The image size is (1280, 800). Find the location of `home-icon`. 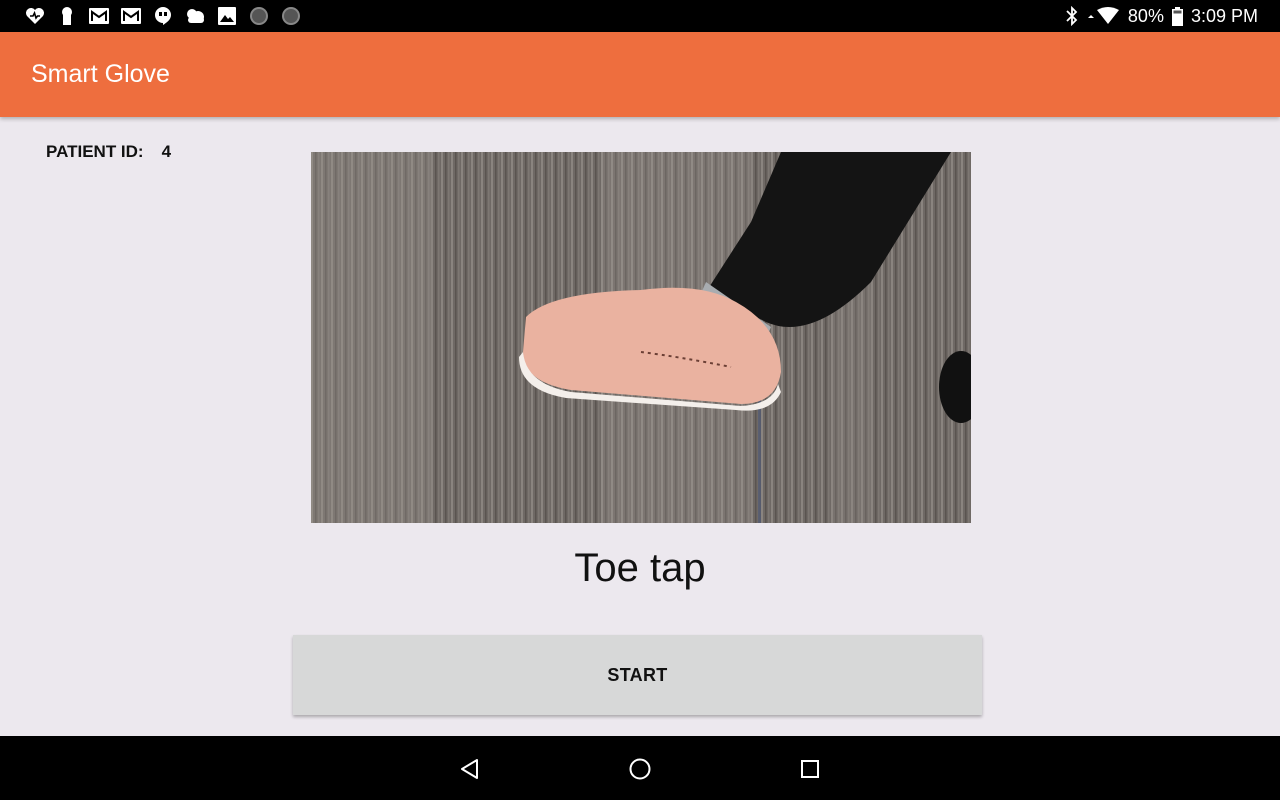

home-icon is located at coordinates (640, 769).